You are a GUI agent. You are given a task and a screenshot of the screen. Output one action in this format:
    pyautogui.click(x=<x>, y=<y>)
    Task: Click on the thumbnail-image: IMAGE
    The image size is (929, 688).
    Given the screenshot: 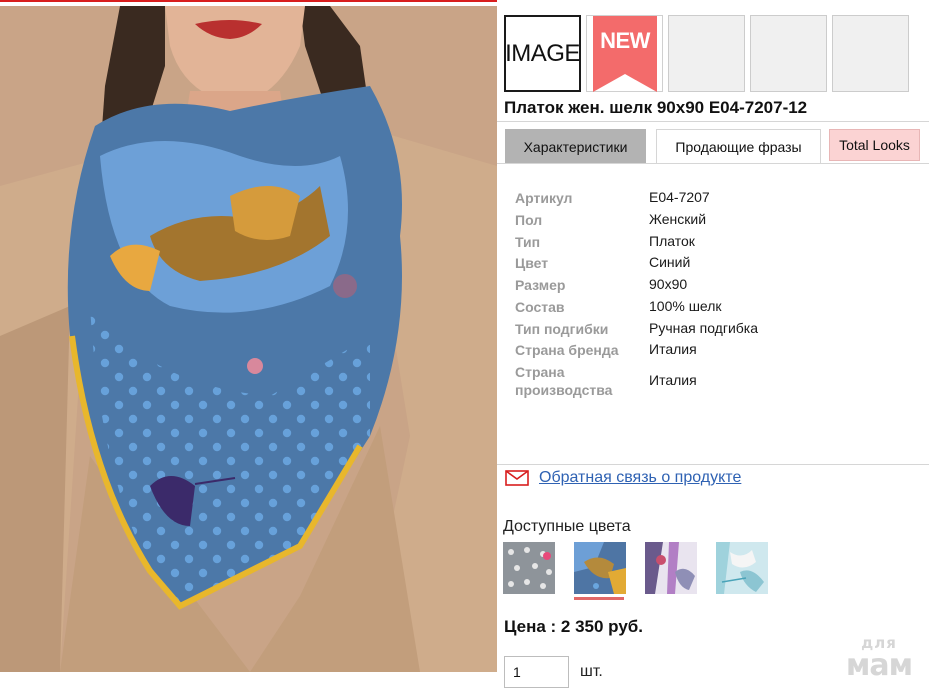 What is the action you would take?
    pyautogui.click(x=542, y=53)
    